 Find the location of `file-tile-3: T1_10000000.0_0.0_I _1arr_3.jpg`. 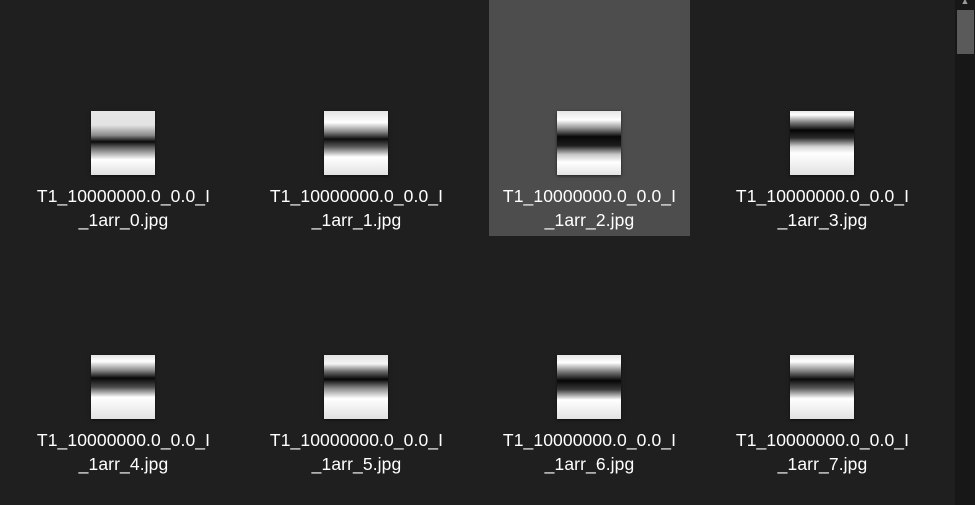

file-tile-3: T1_10000000.0_0.0_I _1arr_3.jpg is located at coordinates (822, 118).